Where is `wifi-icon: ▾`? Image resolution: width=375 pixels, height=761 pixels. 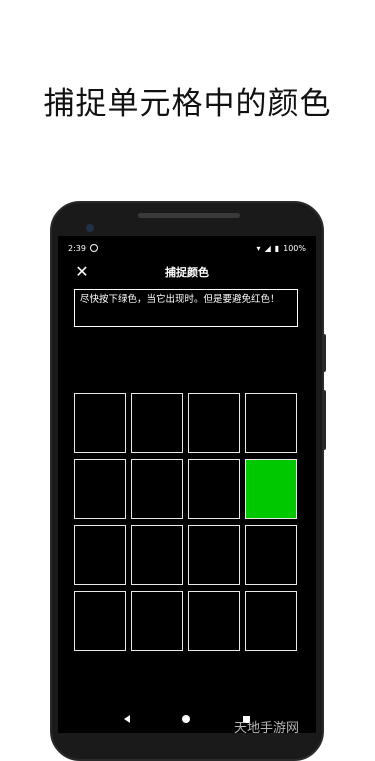
wifi-icon: ▾ is located at coordinates (258, 248).